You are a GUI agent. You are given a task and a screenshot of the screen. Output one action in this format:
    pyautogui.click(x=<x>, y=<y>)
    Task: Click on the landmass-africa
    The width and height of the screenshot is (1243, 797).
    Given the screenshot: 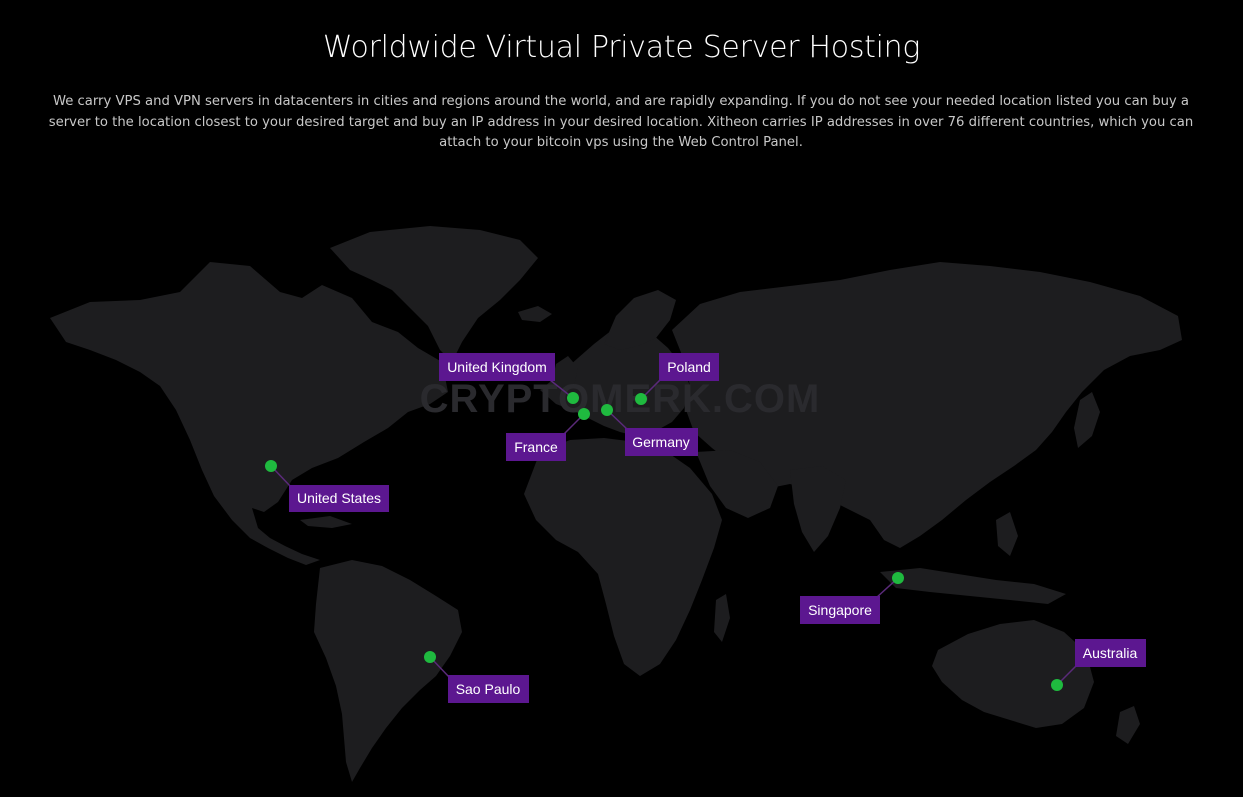 What is the action you would take?
    pyautogui.click(x=623, y=557)
    